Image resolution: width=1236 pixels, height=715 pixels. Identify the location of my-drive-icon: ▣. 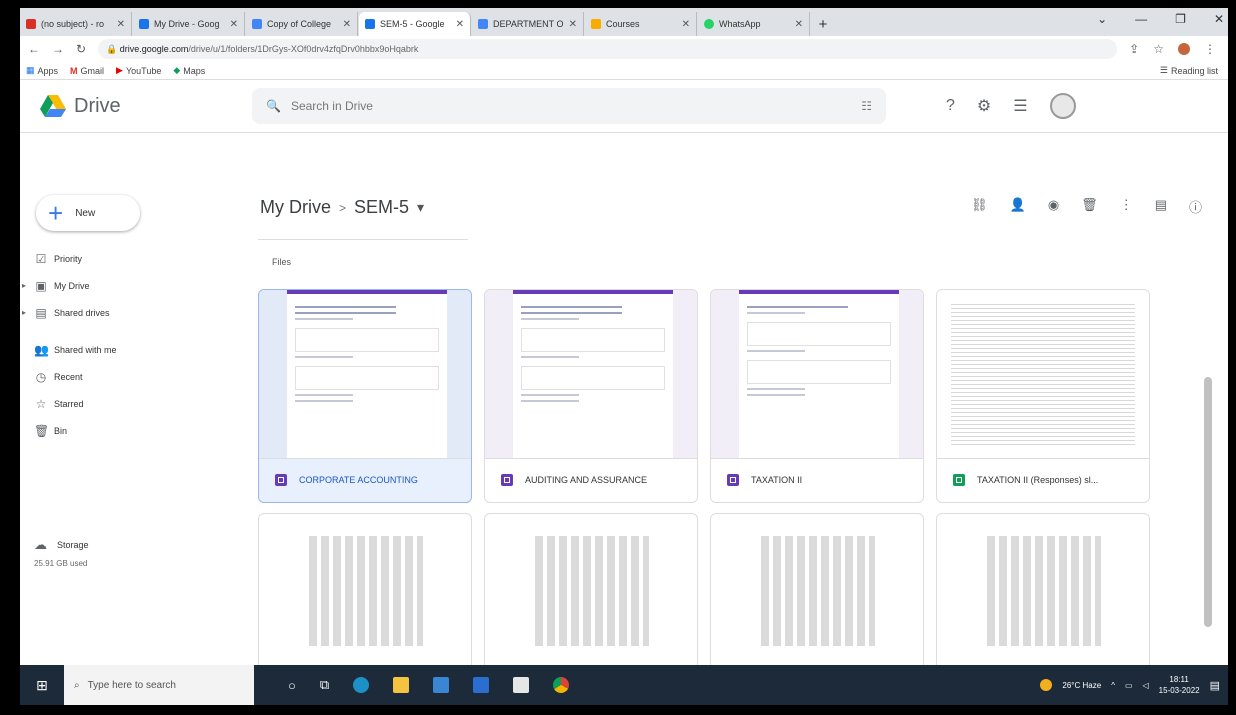
(41, 285).